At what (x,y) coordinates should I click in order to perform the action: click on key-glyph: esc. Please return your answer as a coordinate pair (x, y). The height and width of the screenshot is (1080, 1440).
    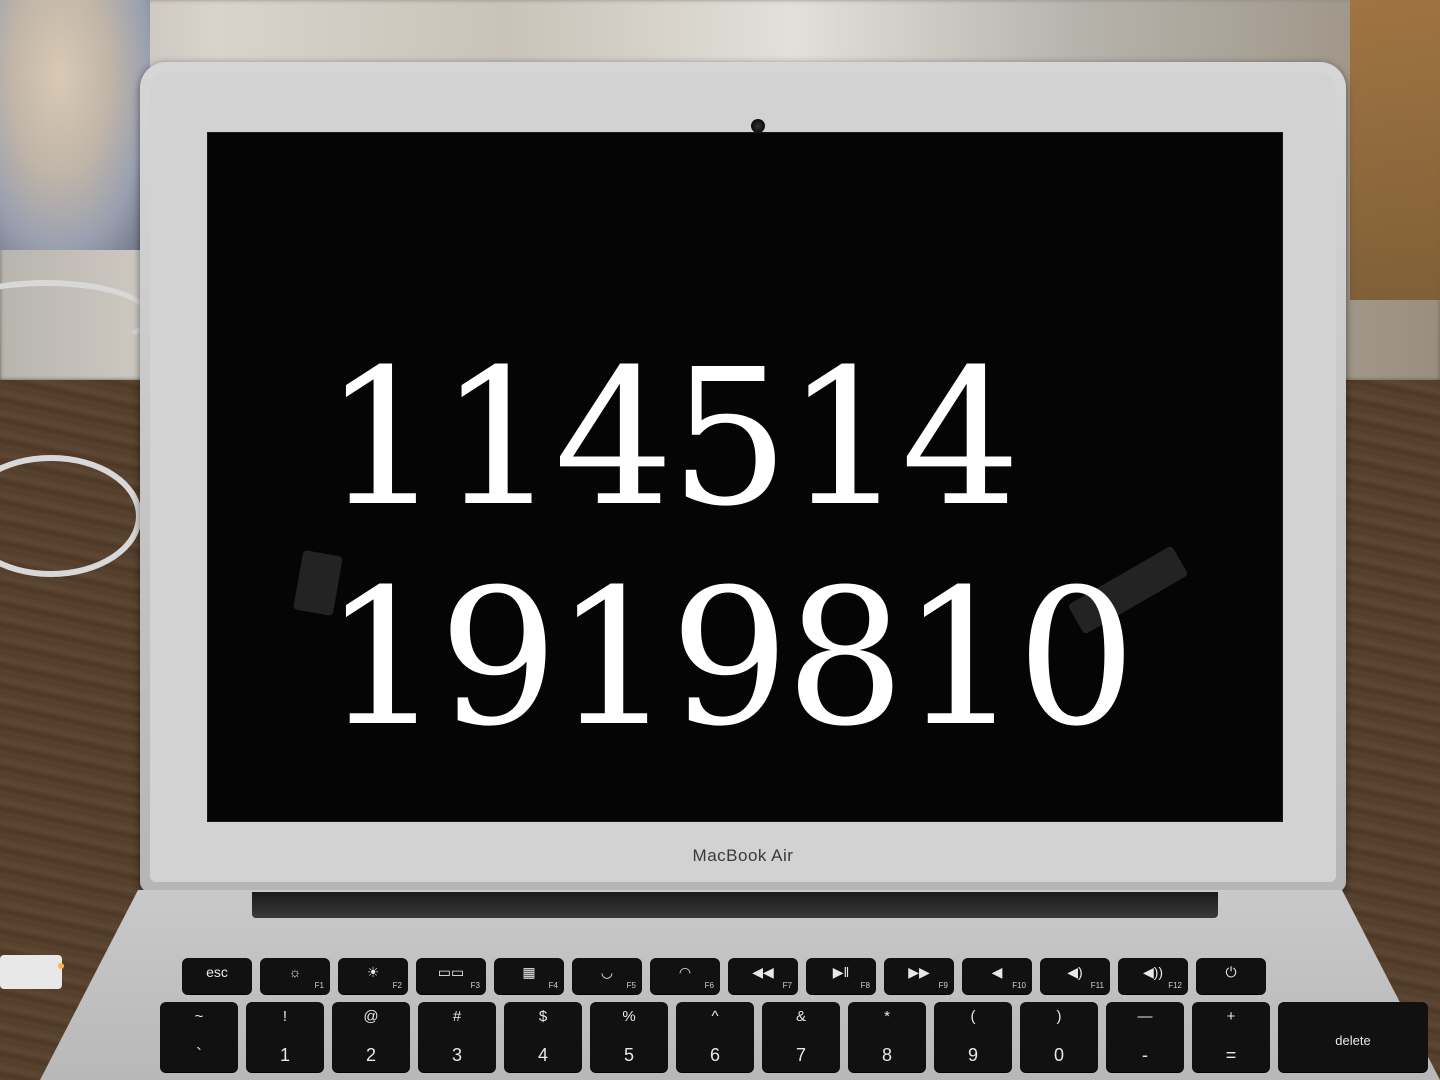
    Looking at the image, I should click on (217, 972).